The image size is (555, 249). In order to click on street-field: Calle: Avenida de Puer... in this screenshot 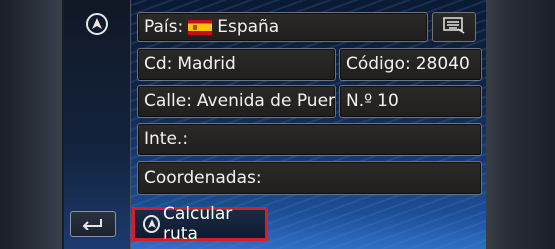, I will do `click(236, 101)`.